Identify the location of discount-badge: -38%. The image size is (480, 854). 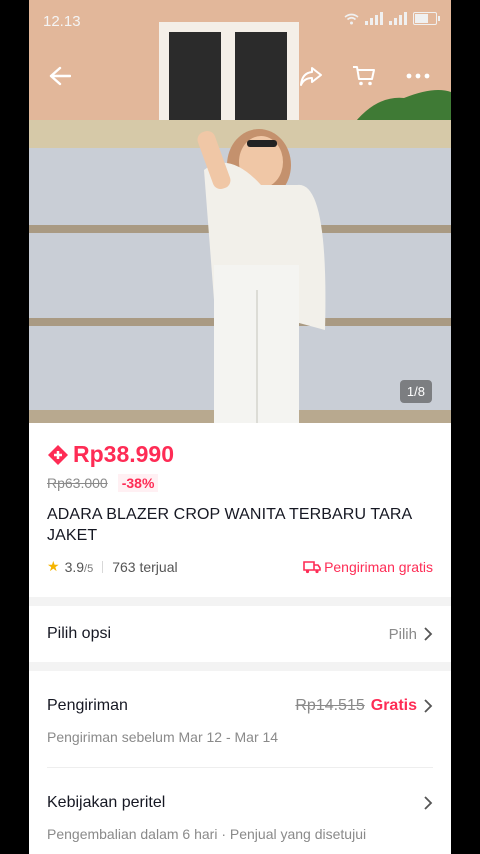
(138, 483).